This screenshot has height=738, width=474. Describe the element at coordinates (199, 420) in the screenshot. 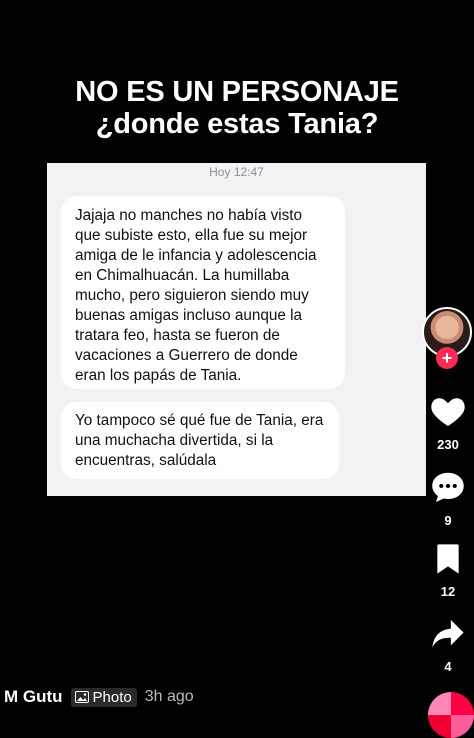

I see `message-line: Yo tampoco sé qué fue de Tania, era` at that location.